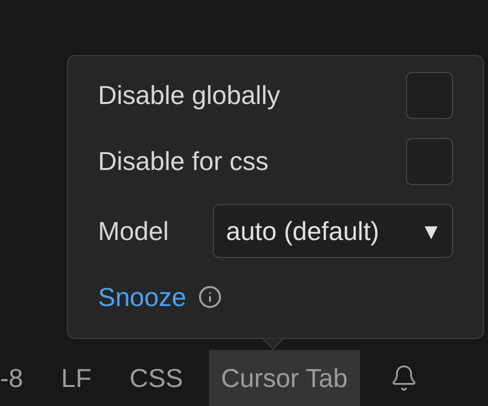 This screenshot has height=406, width=488. I want to click on option-label: Disable globally, so click(189, 95).